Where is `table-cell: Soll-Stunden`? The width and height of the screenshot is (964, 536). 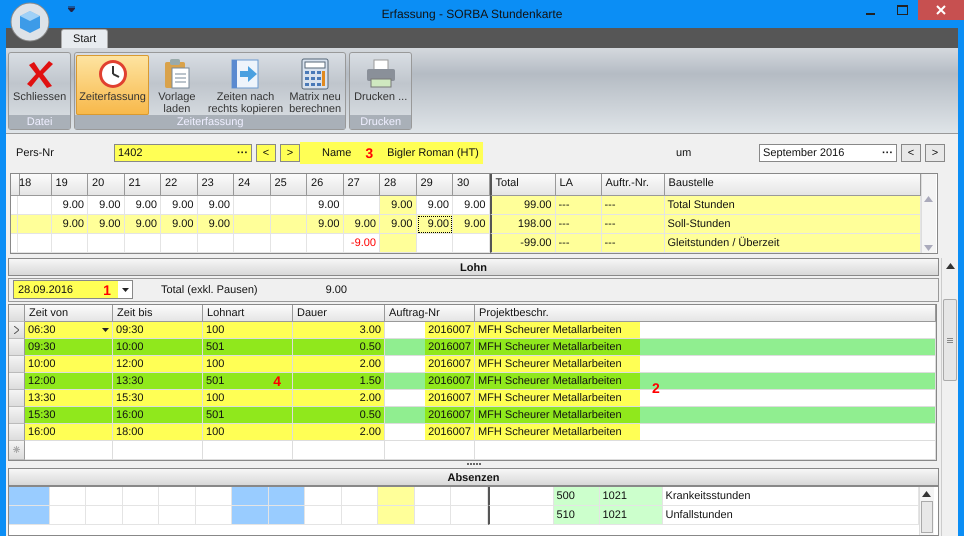 table-cell: Soll-Stunden is located at coordinates (792, 224).